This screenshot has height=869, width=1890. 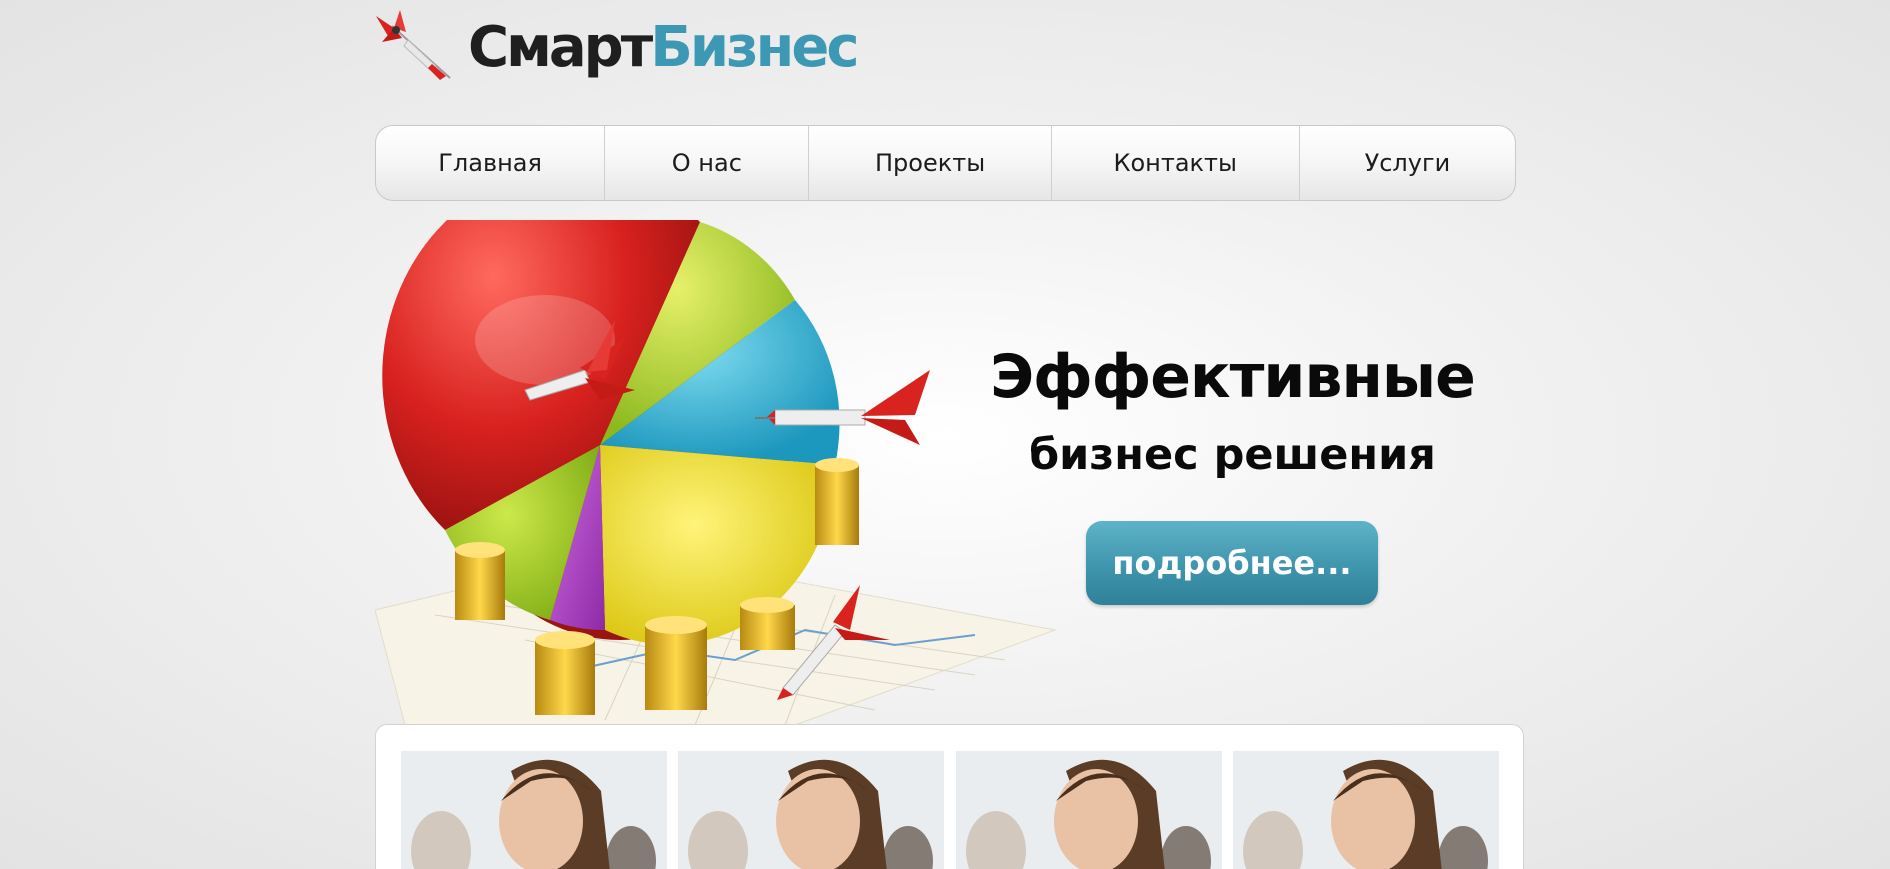 I want to click on nav-item-home: Главная, so click(x=491, y=163).